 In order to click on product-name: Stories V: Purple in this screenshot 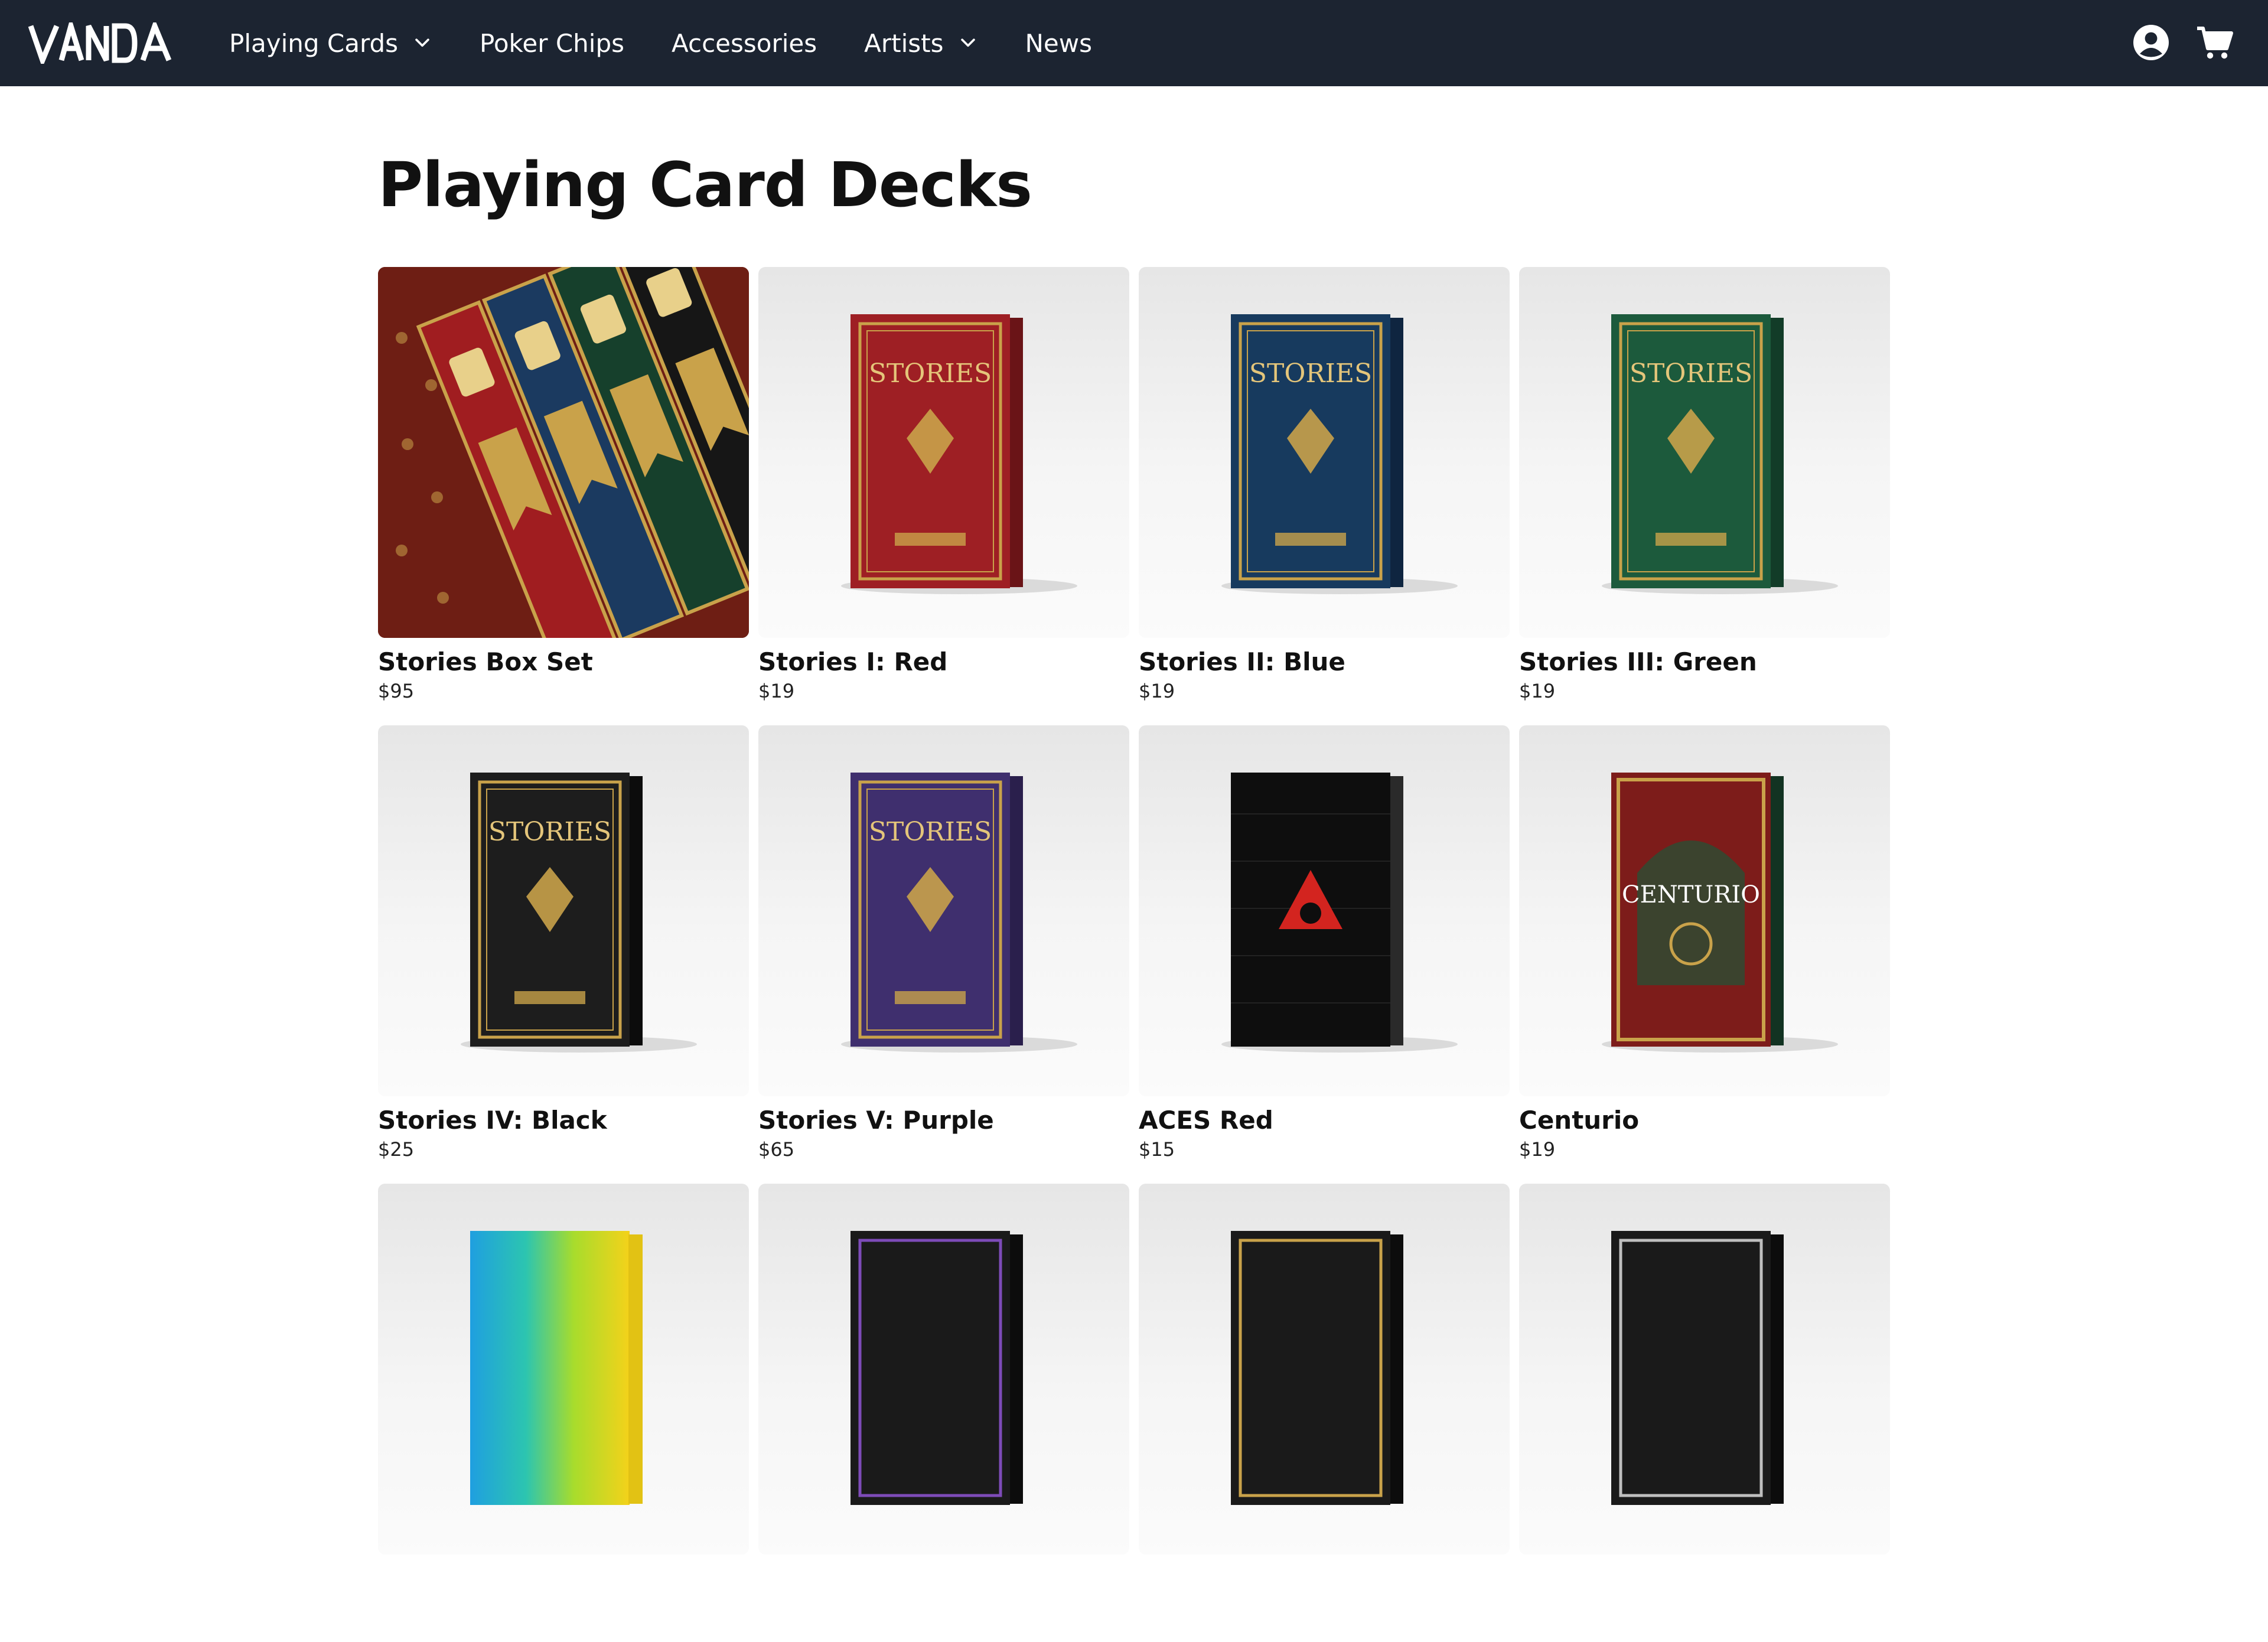, I will do `click(943, 1120)`.